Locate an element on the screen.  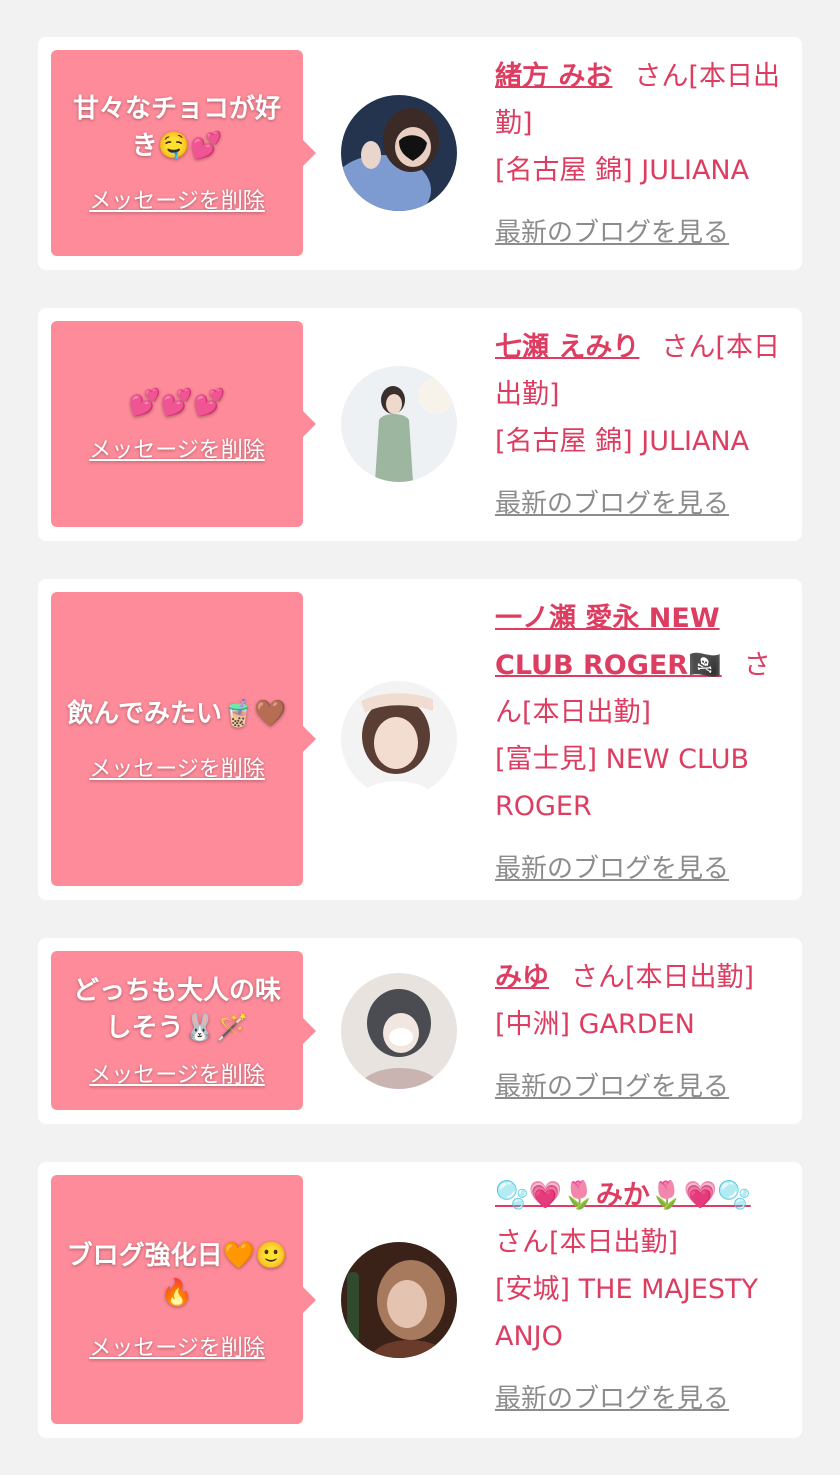
cast-info: みゆ さん[本日出勤] [中洲] GARDEN 最新のブログを見る is located at coordinates (640, 1032).